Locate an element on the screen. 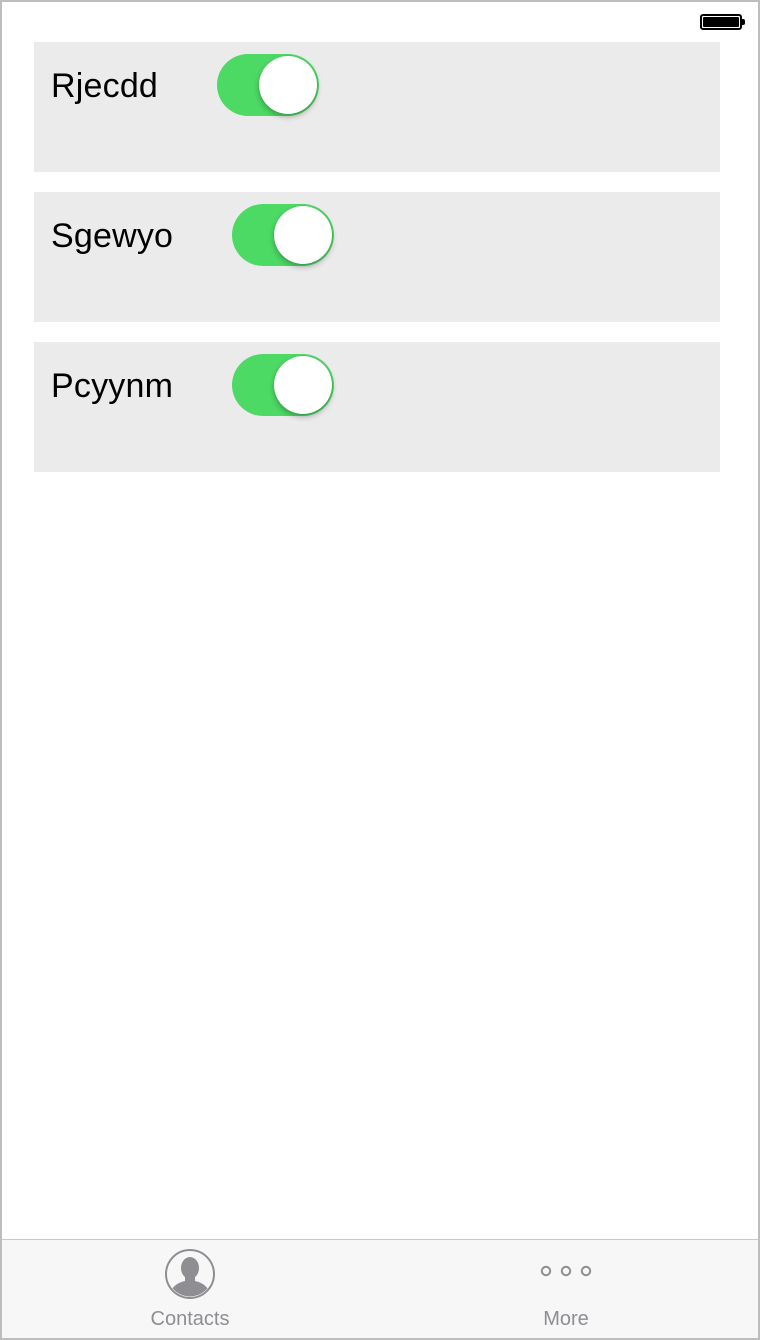  contact-person-icon is located at coordinates (190, 1276).